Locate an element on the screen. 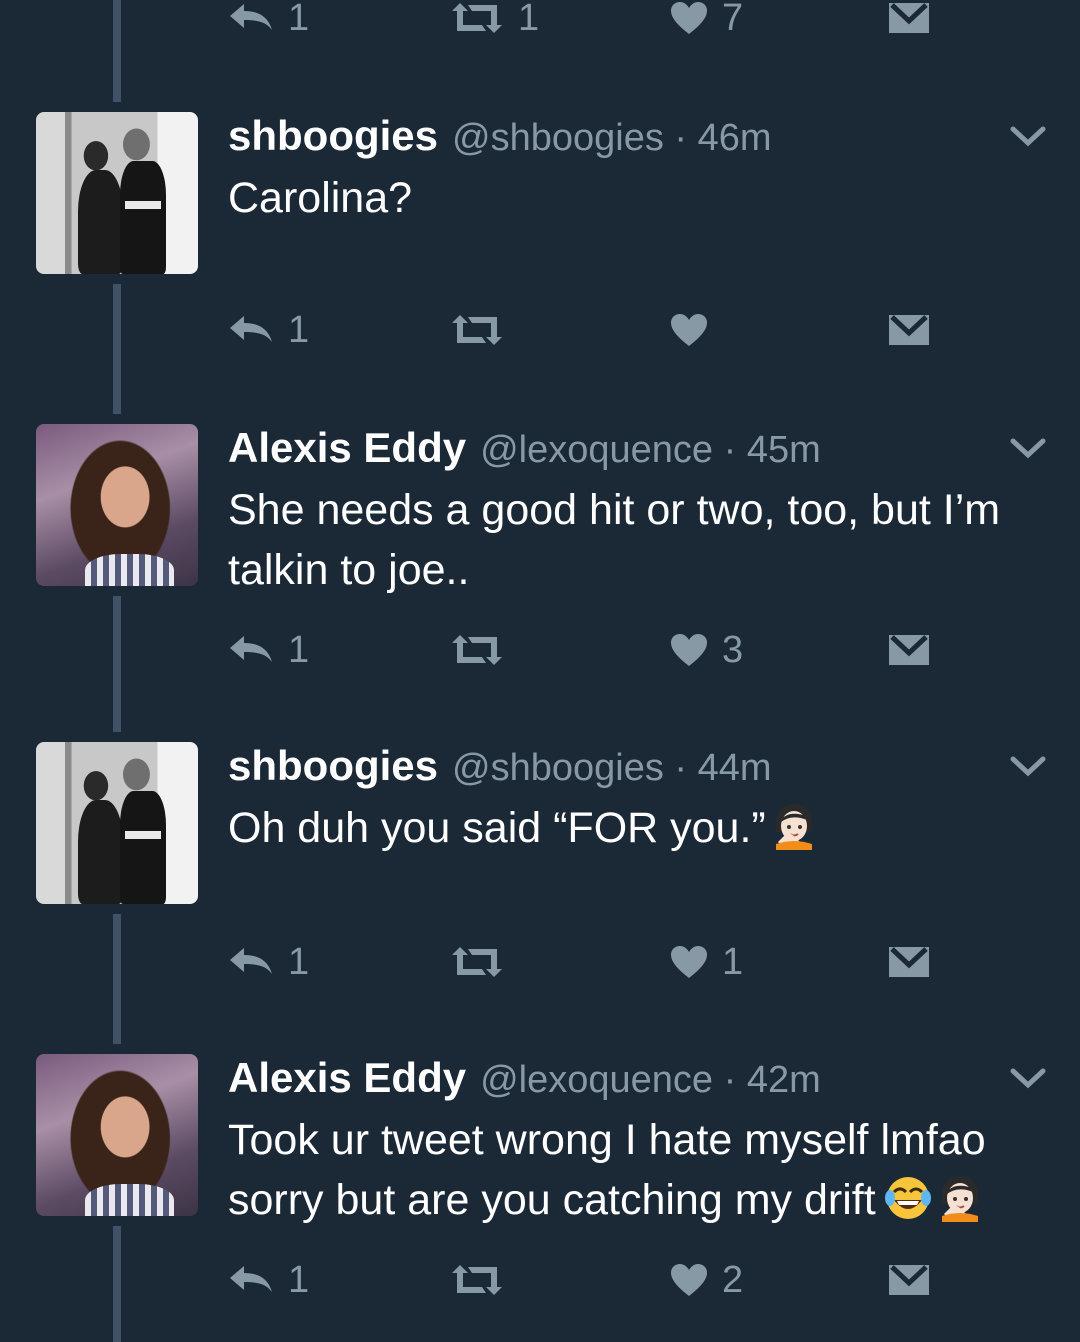 The width and height of the screenshot is (1080, 1342). tweet-text-line: talkin to joe.. is located at coordinates (349, 570).